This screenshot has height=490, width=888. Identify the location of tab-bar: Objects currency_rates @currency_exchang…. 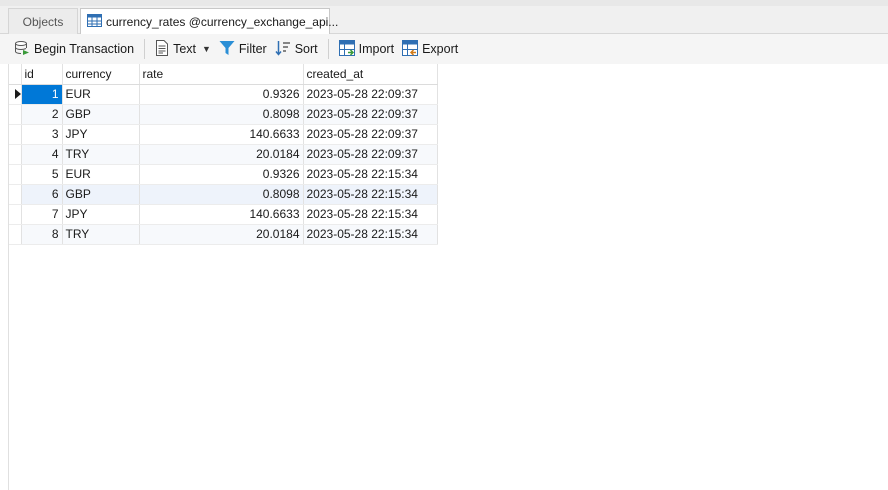
(444, 17).